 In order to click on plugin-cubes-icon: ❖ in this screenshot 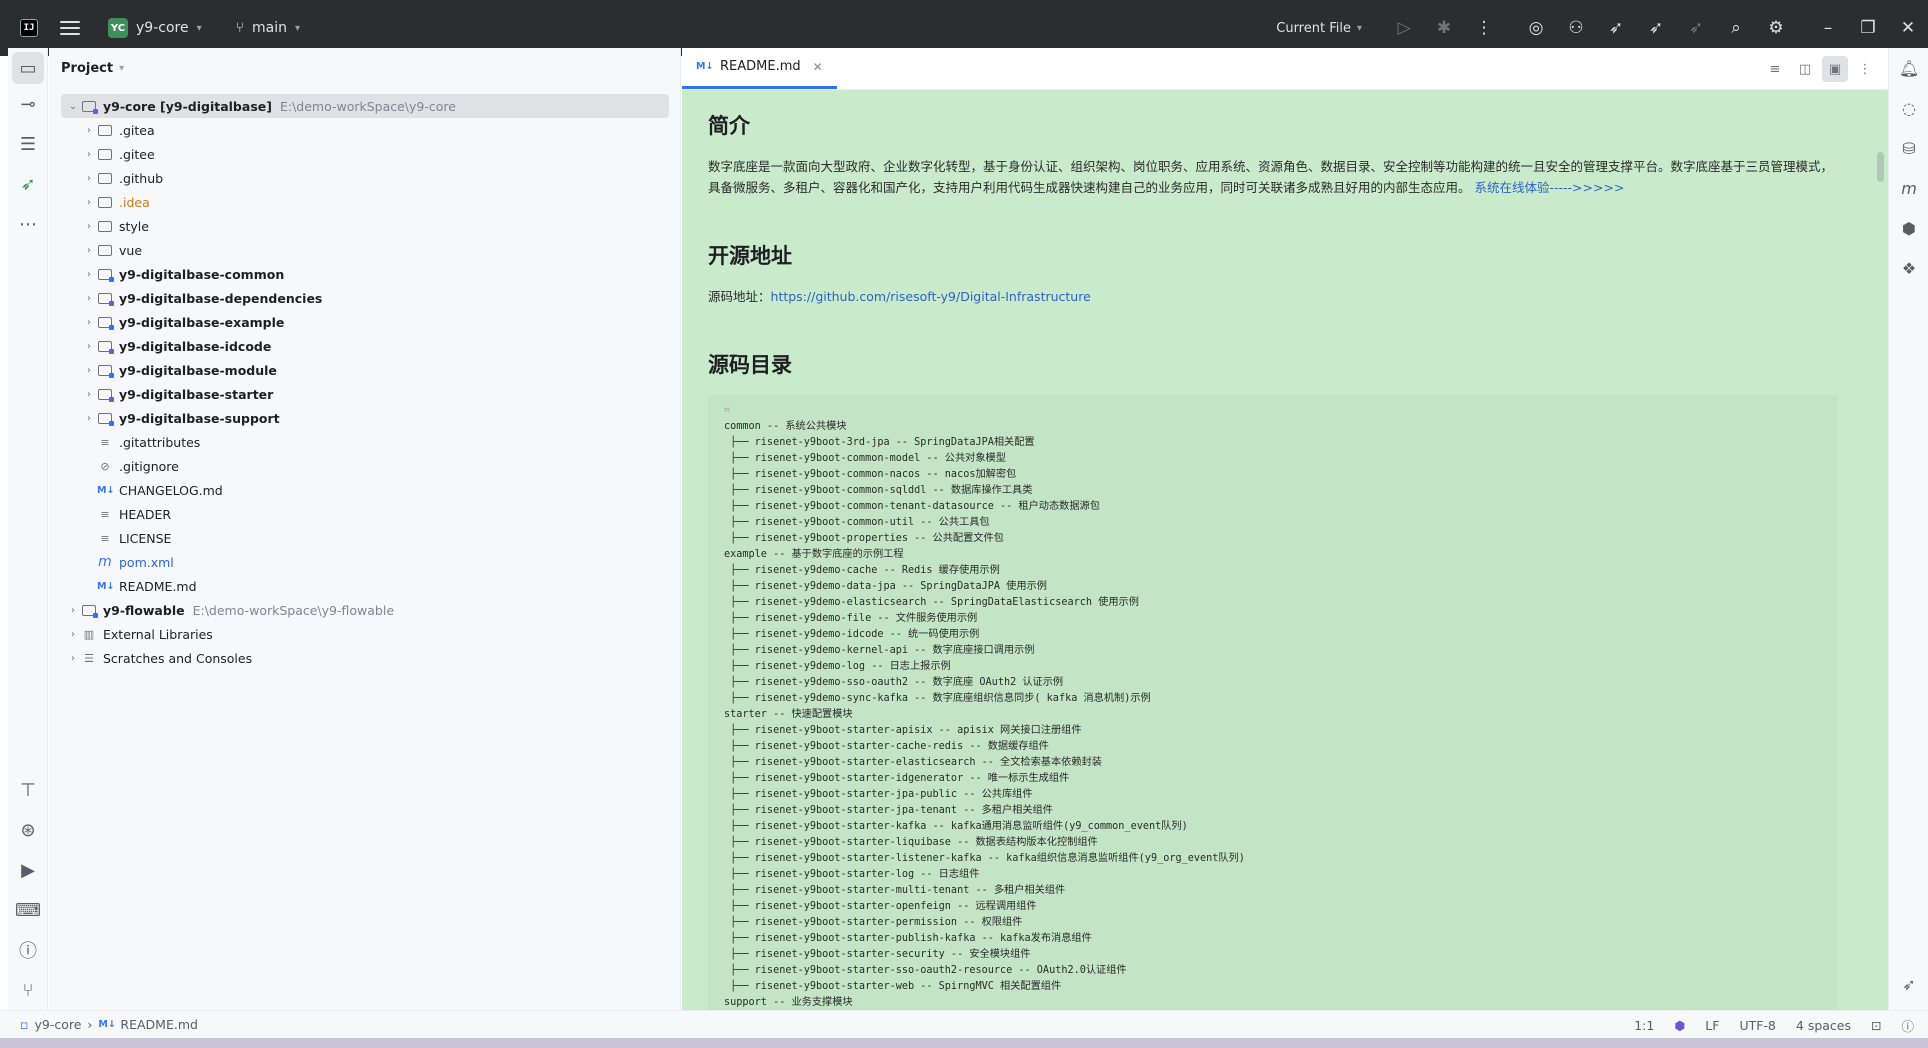, I will do `click(1908, 268)`.